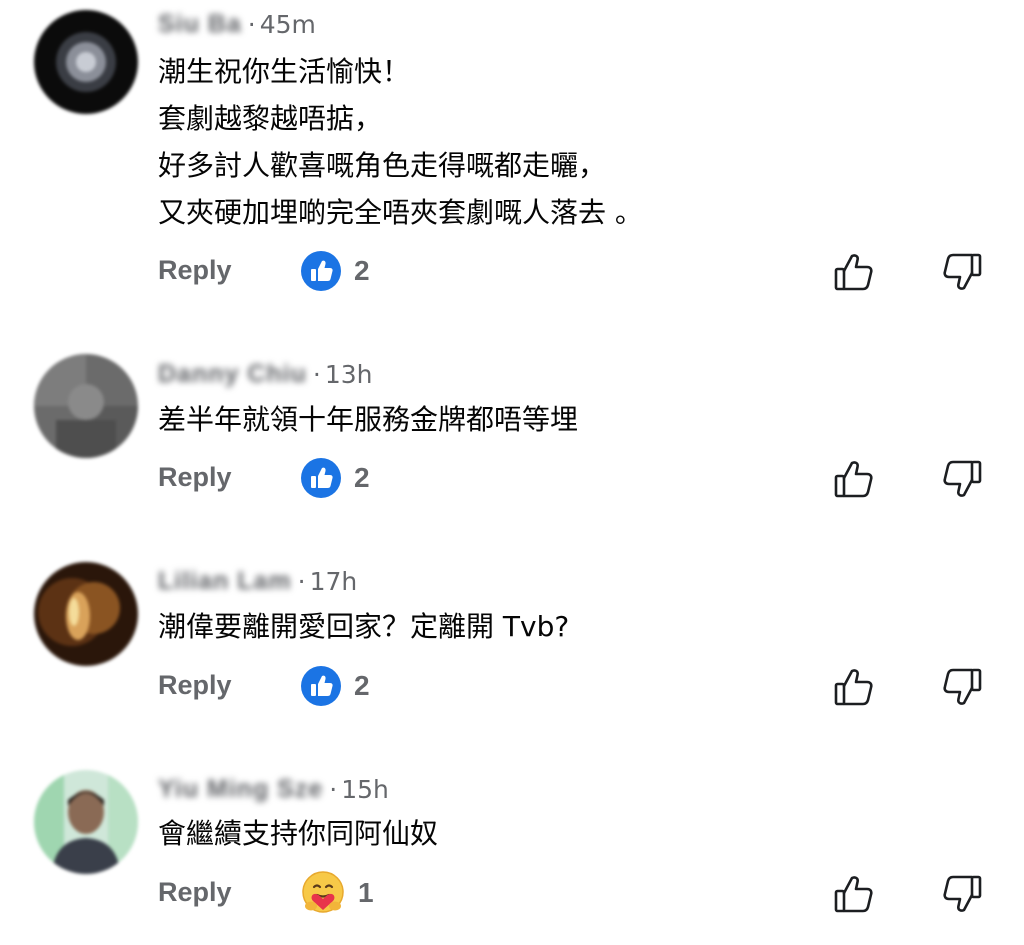  I want to click on comment-text: 會繼續支持你同阿仙奴, so click(298, 833).